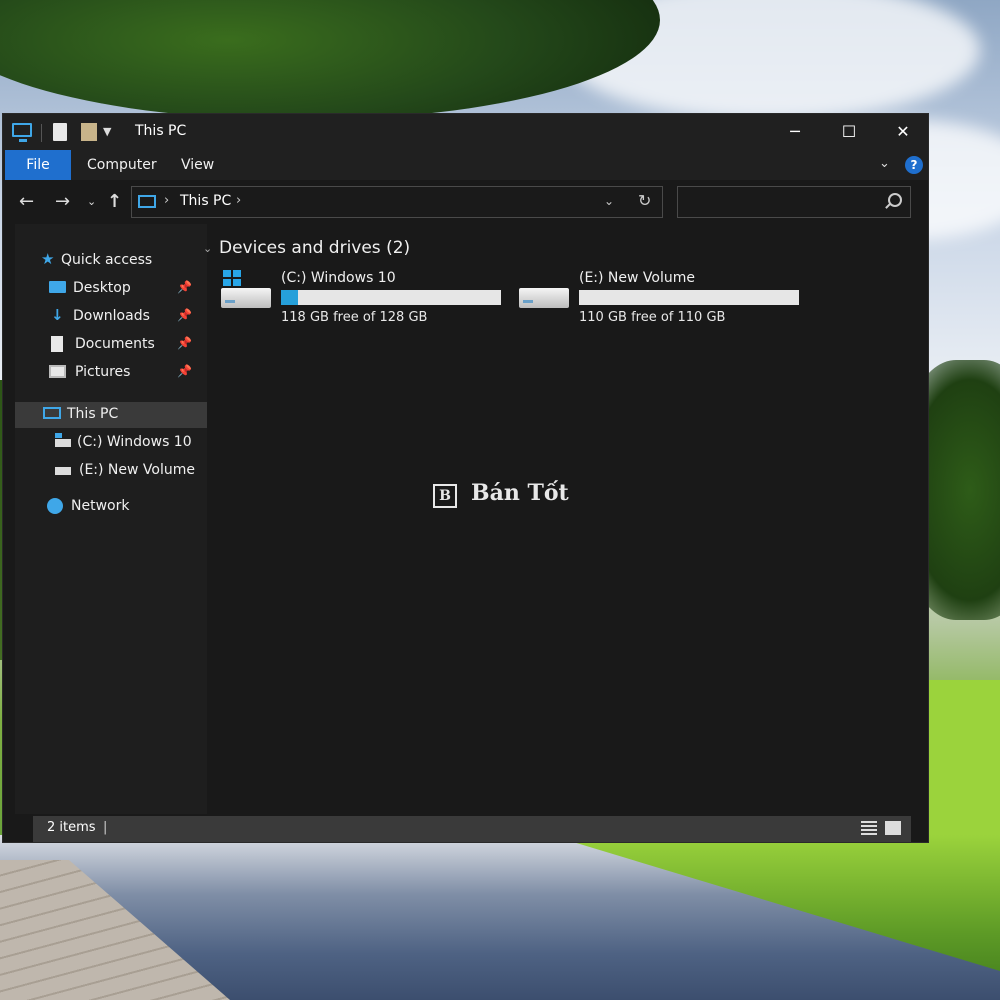  What do you see at coordinates (205, 201) in the screenshot?
I see `breadcrumb-this-pc: This PC` at bounding box center [205, 201].